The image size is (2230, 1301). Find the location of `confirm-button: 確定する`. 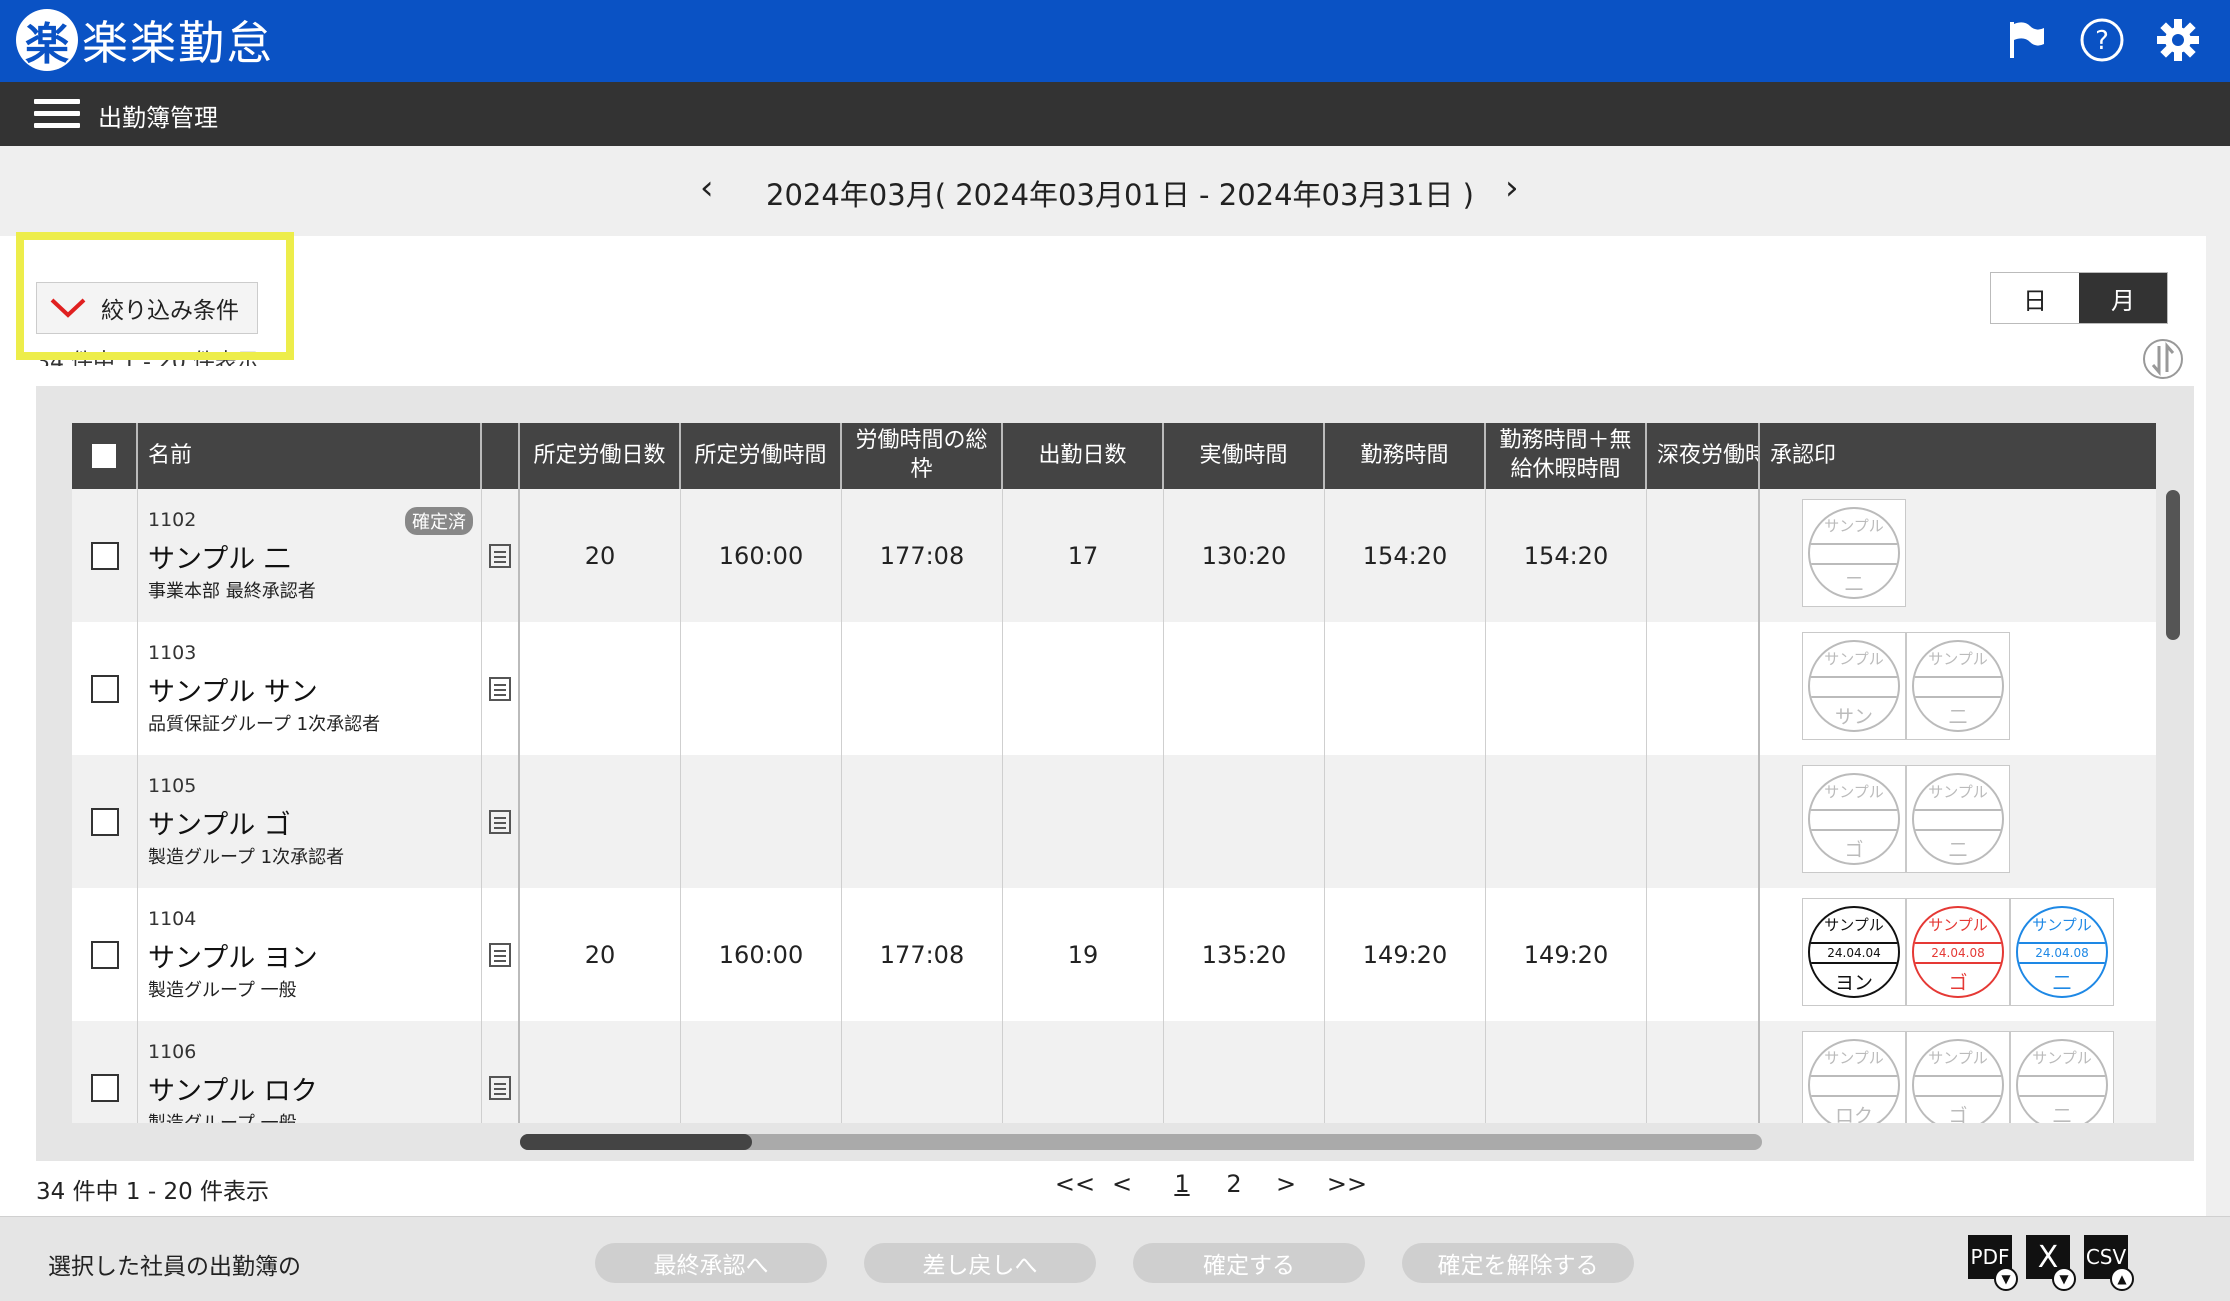

confirm-button: 確定する is located at coordinates (1249, 1263).